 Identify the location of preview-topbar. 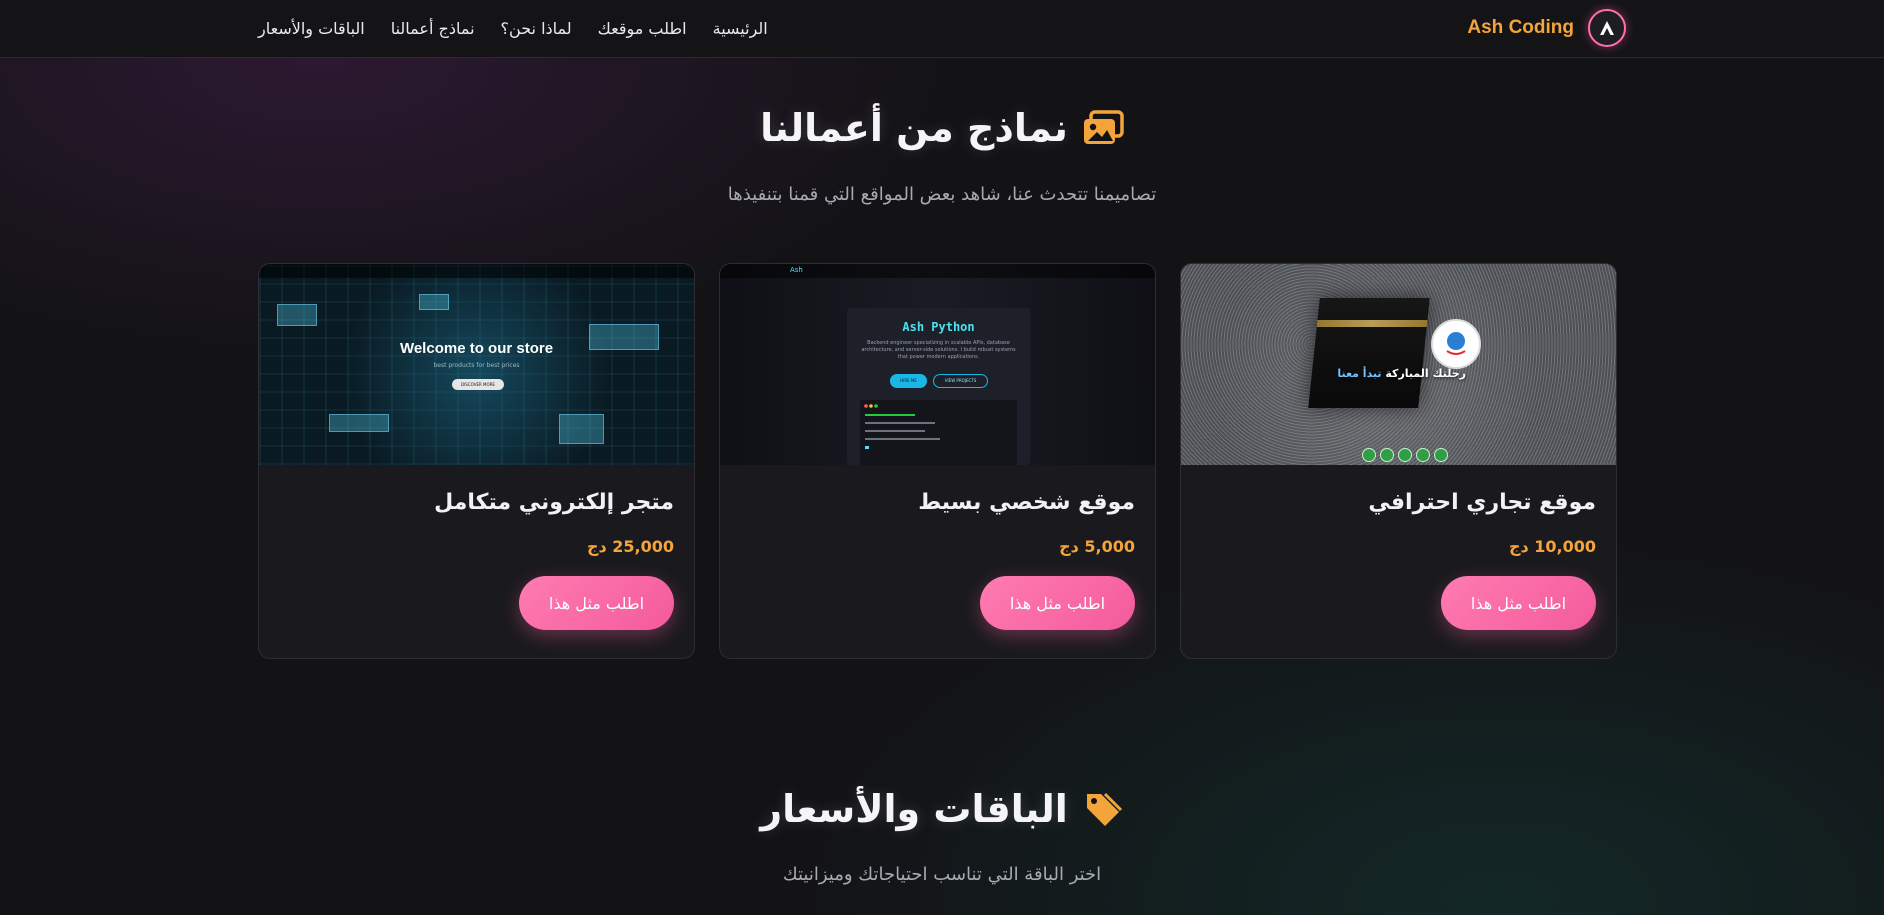
(476, 271).